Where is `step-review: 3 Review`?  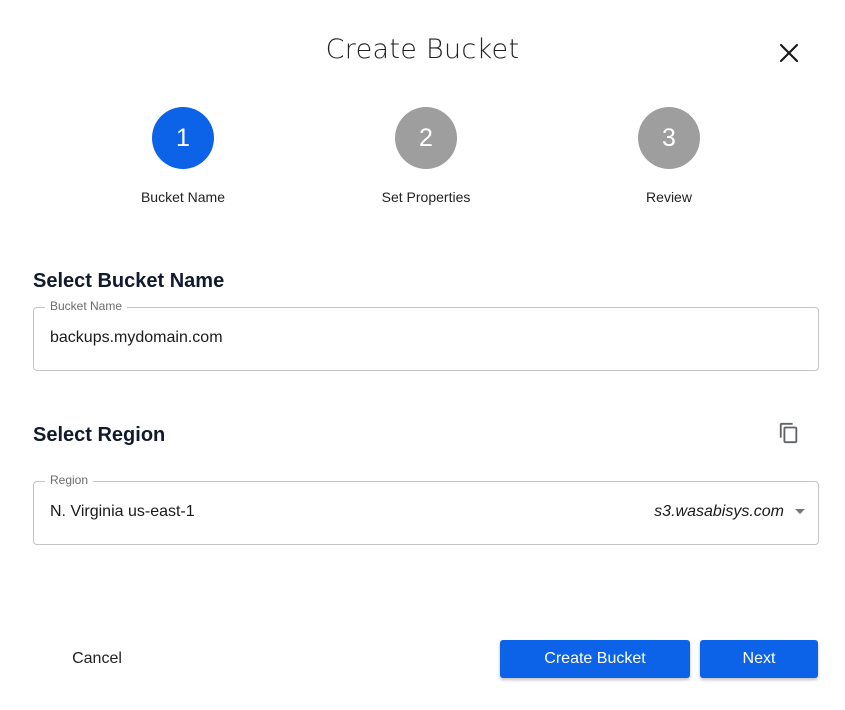 step-review: 3 Review is located at coordinates (669, 156).